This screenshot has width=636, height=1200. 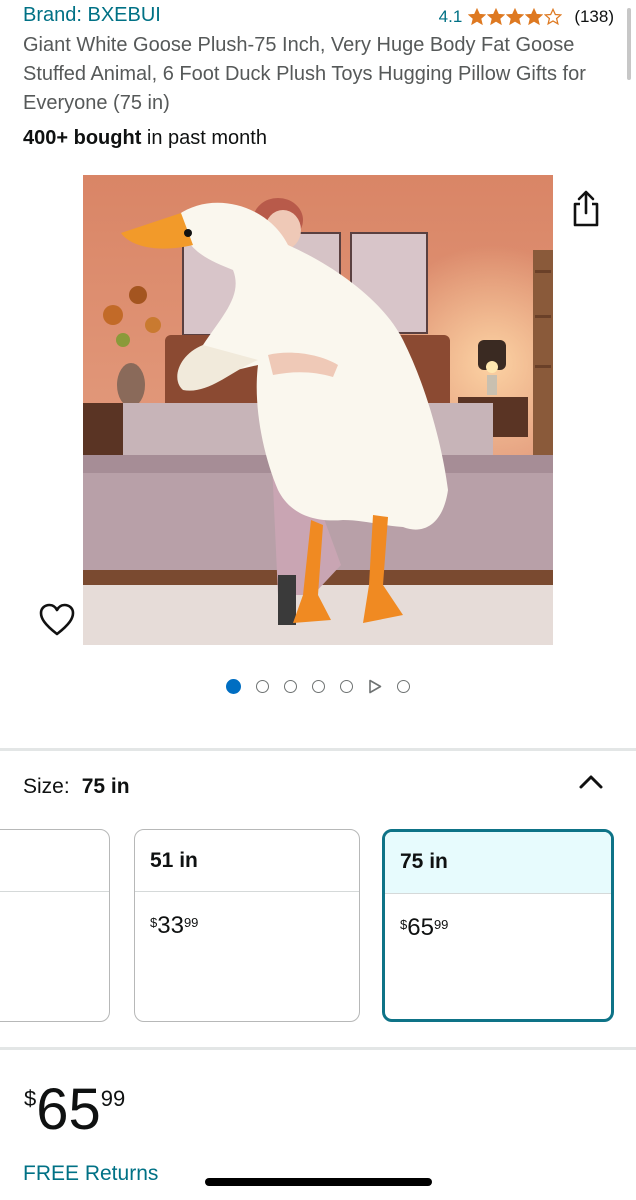 I want to click on price-fraction: 99, so click(x=113, y=1098).